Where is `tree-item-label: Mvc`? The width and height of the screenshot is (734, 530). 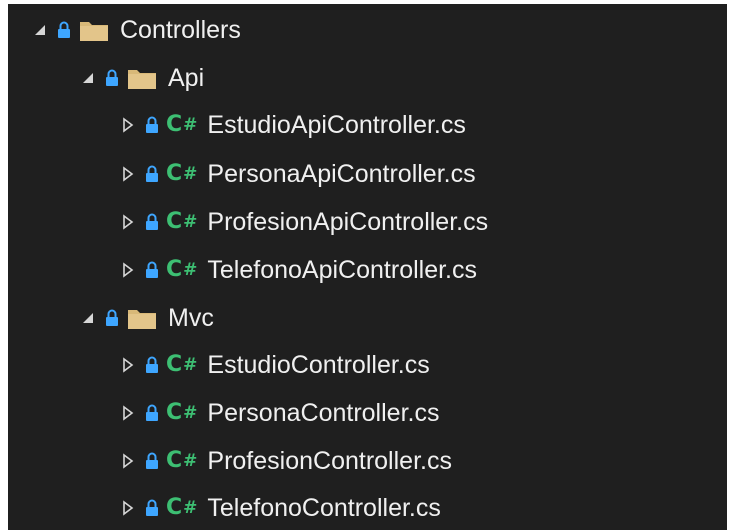 tree-item-label: Mvc is located at coordinates (191, 317).